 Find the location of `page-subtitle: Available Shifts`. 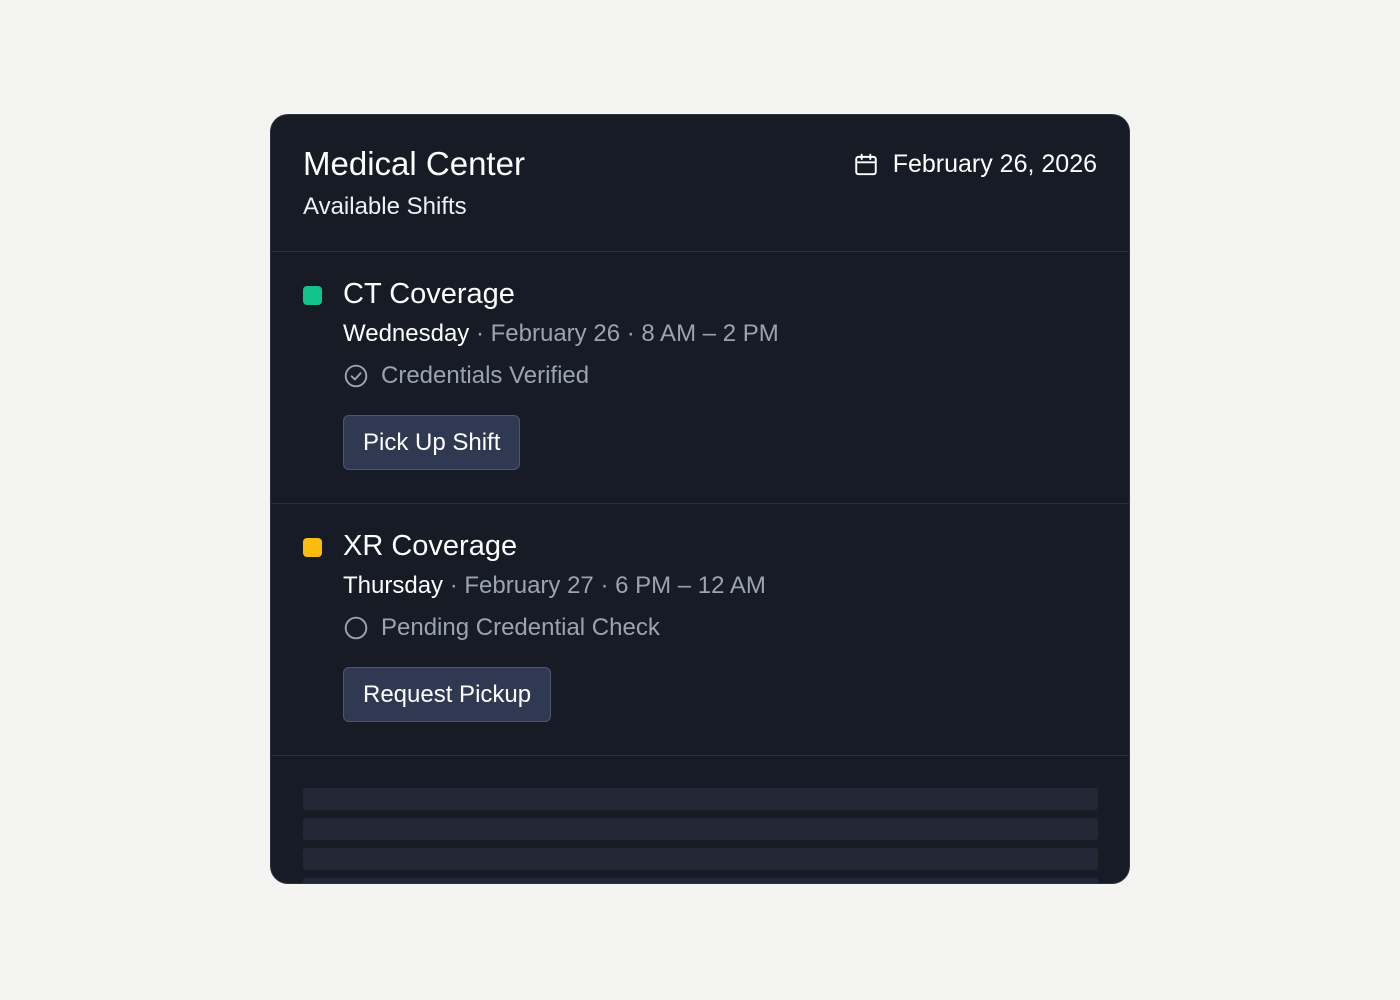

page-subtitle: Available Shifts is located at coordinates (385, 206).